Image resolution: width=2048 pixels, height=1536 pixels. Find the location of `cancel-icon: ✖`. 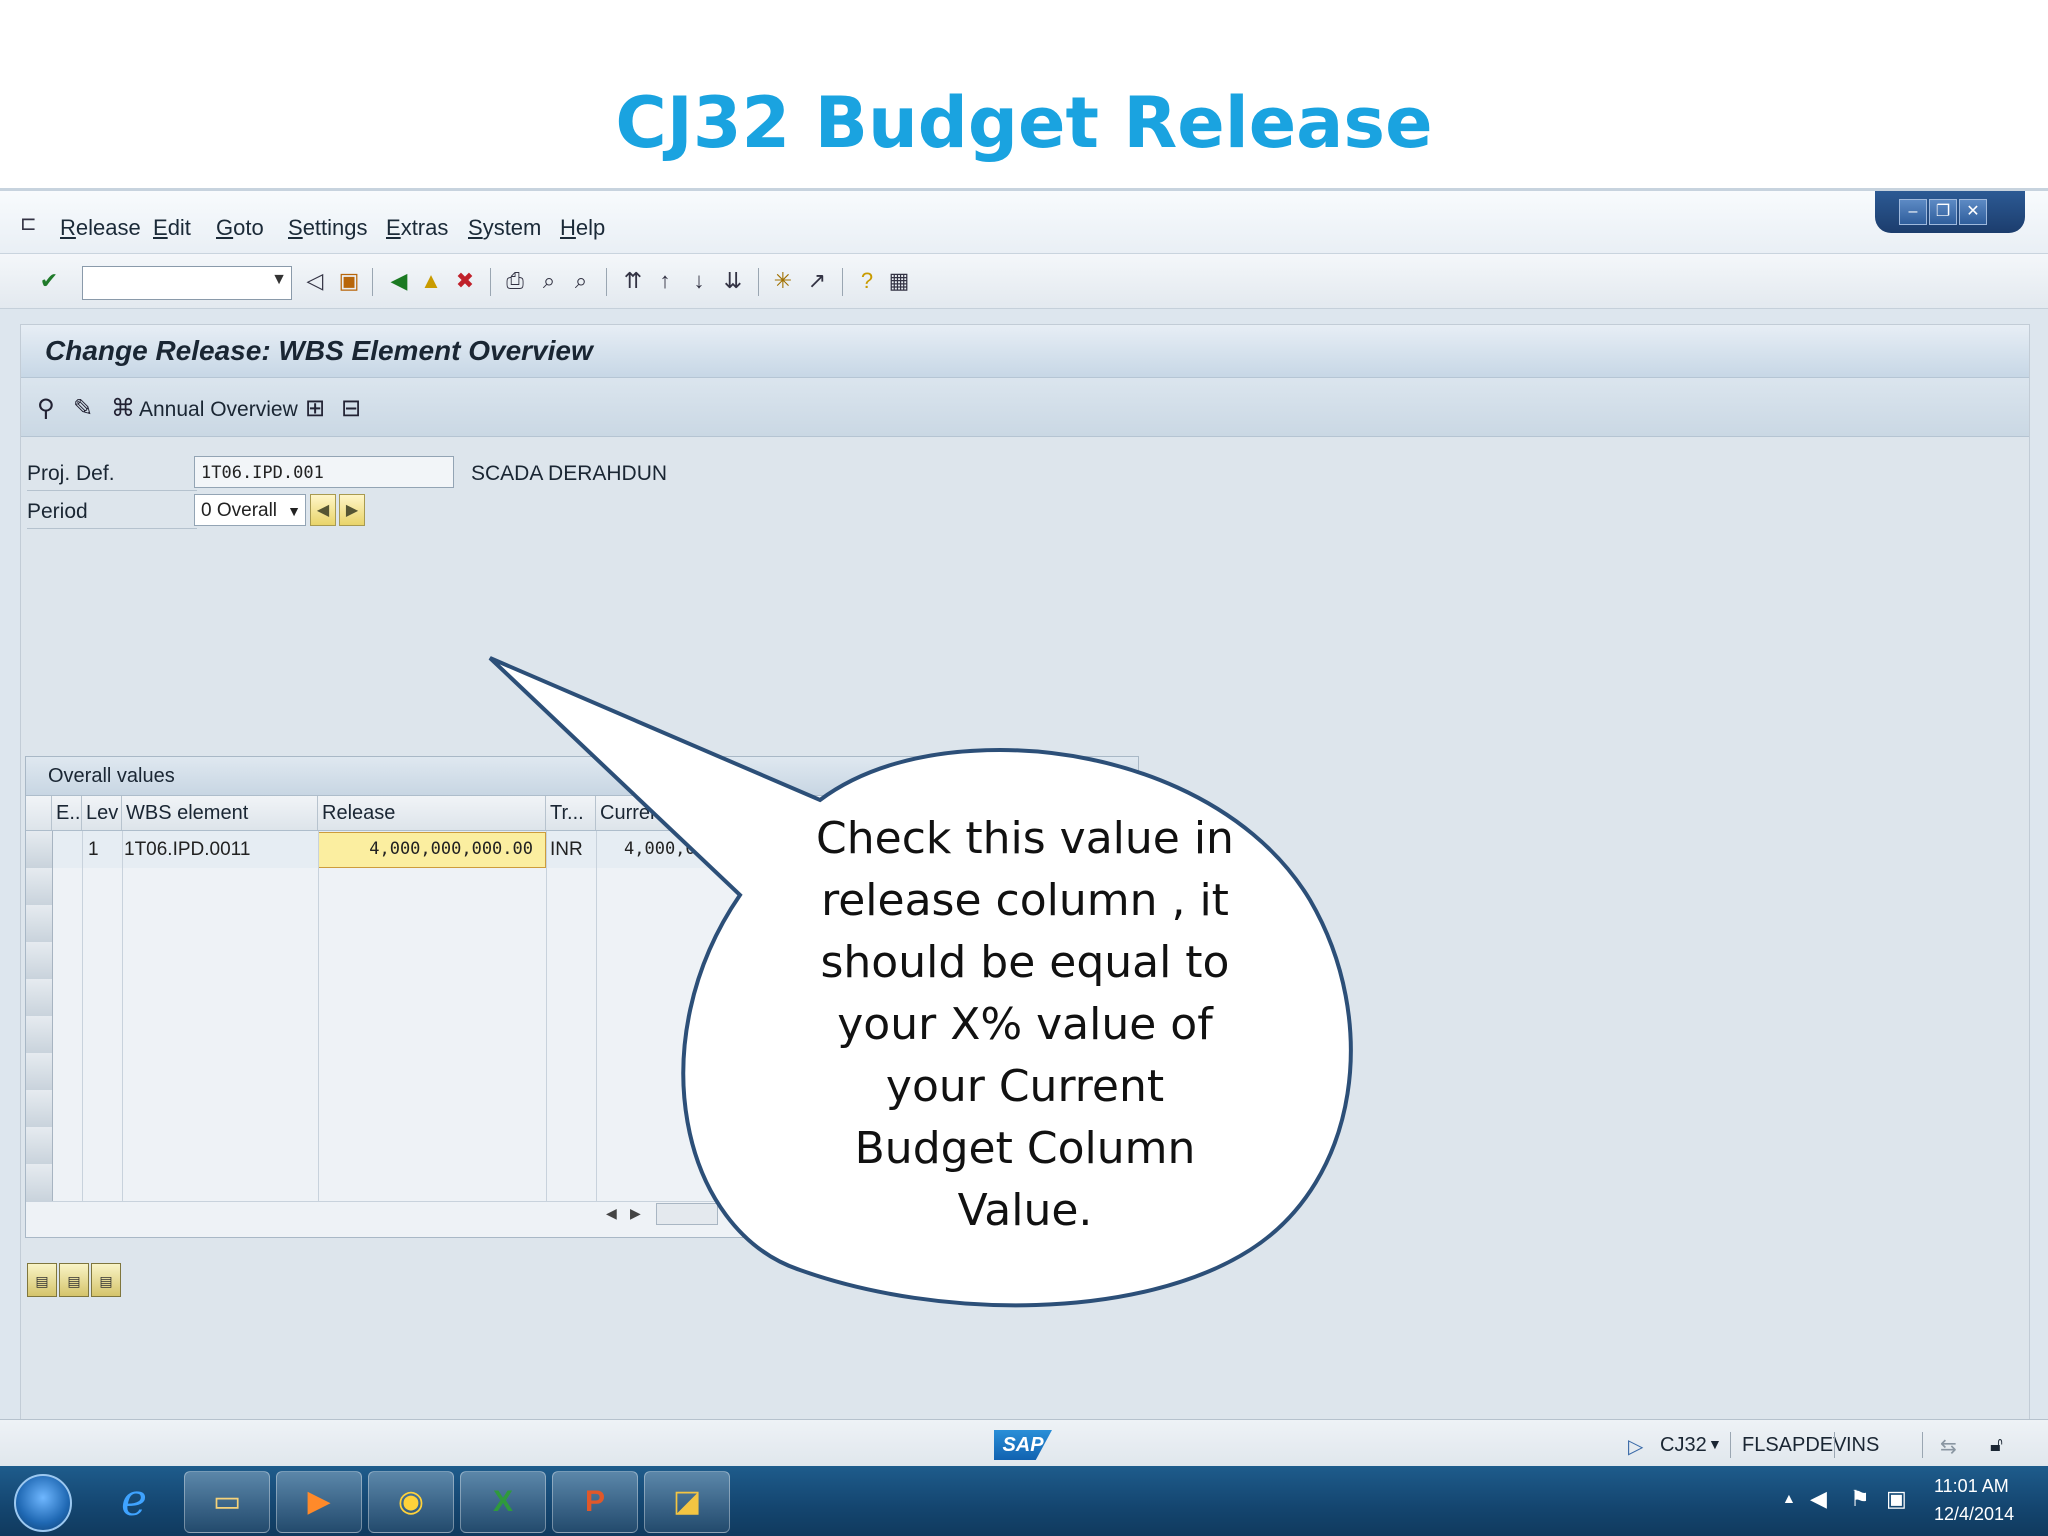

cancel-icon: ✖ is located at coordinates (465, 281).